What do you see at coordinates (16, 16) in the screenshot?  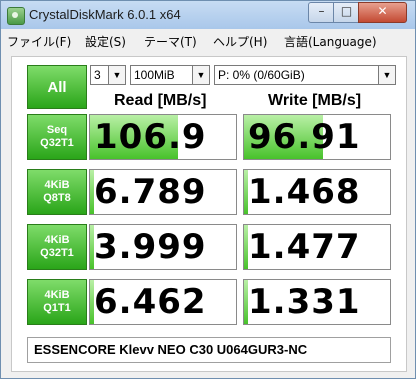 I see `app-disk-icon` at bounding box center [16, 16].